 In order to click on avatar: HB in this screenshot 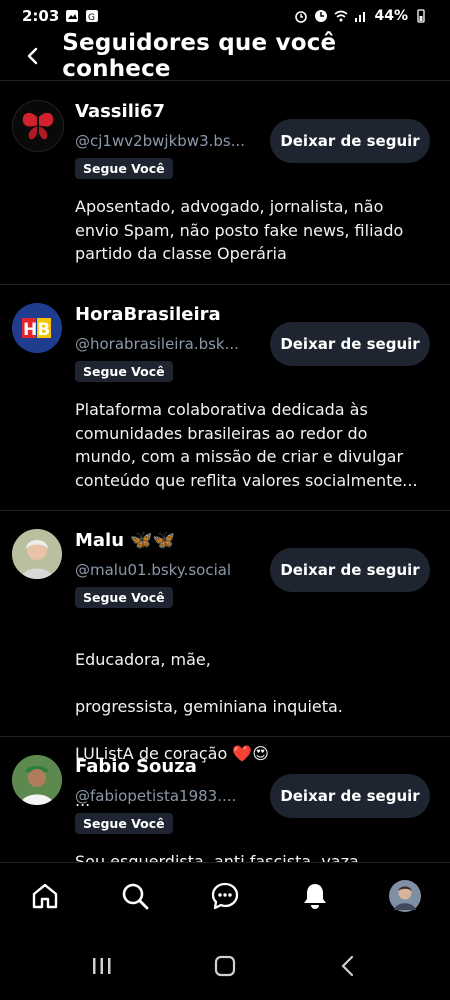, I will do `click(37, 328)`.